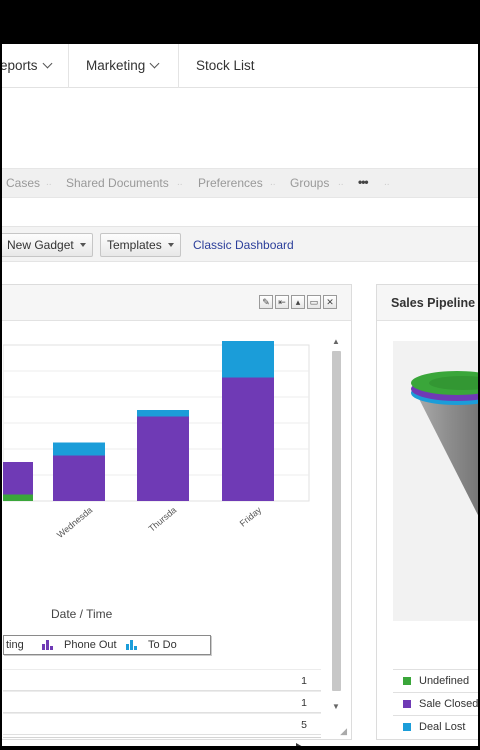  Describe the element at coordinates (163, 519) in the screenshot. I see `x-tick-label: Thursda` at that location.